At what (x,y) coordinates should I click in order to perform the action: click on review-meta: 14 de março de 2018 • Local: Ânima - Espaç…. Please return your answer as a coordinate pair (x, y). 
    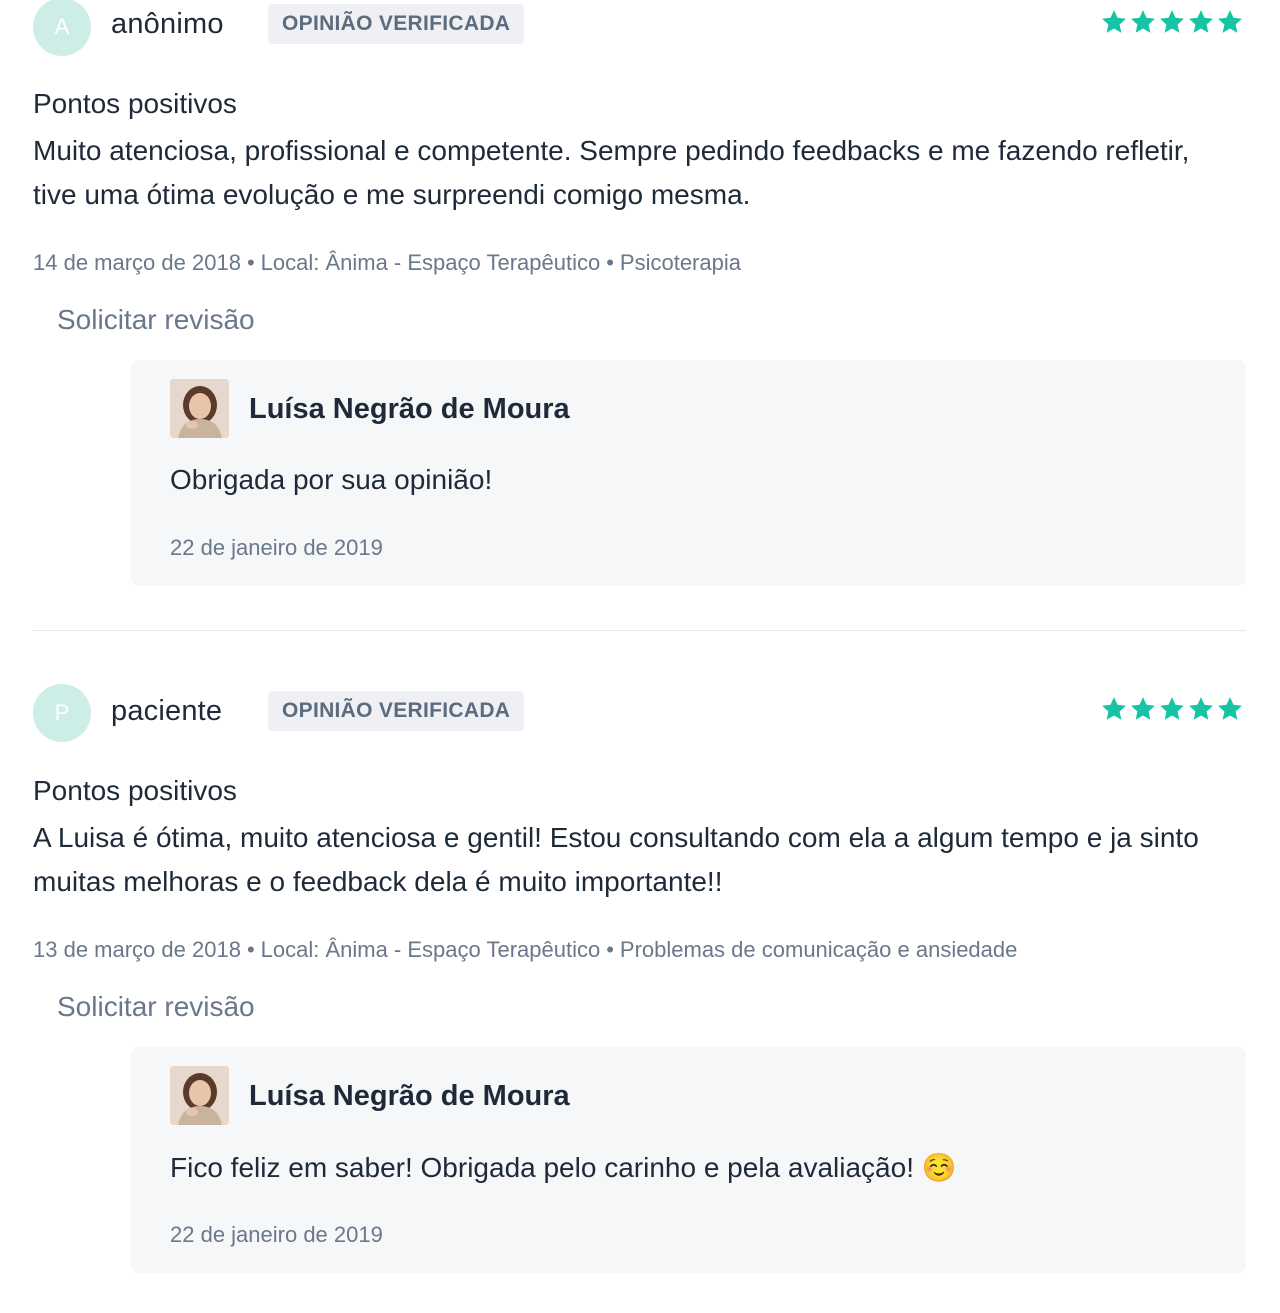
    Looking at the image, I should click on (387, 263).